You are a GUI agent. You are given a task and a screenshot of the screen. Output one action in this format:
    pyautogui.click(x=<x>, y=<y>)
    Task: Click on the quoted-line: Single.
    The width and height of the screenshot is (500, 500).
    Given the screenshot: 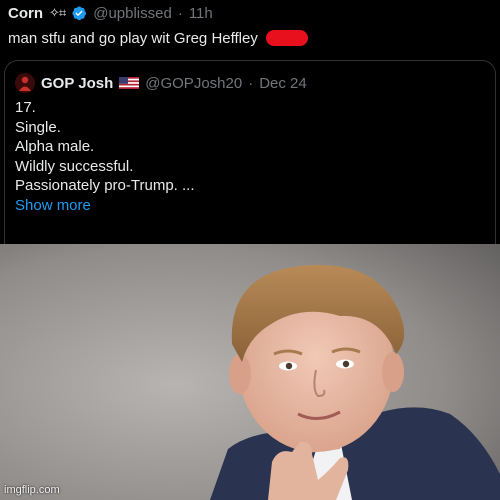 What is the action you would take?
    pyautogui.click(x=38, y=127)
    